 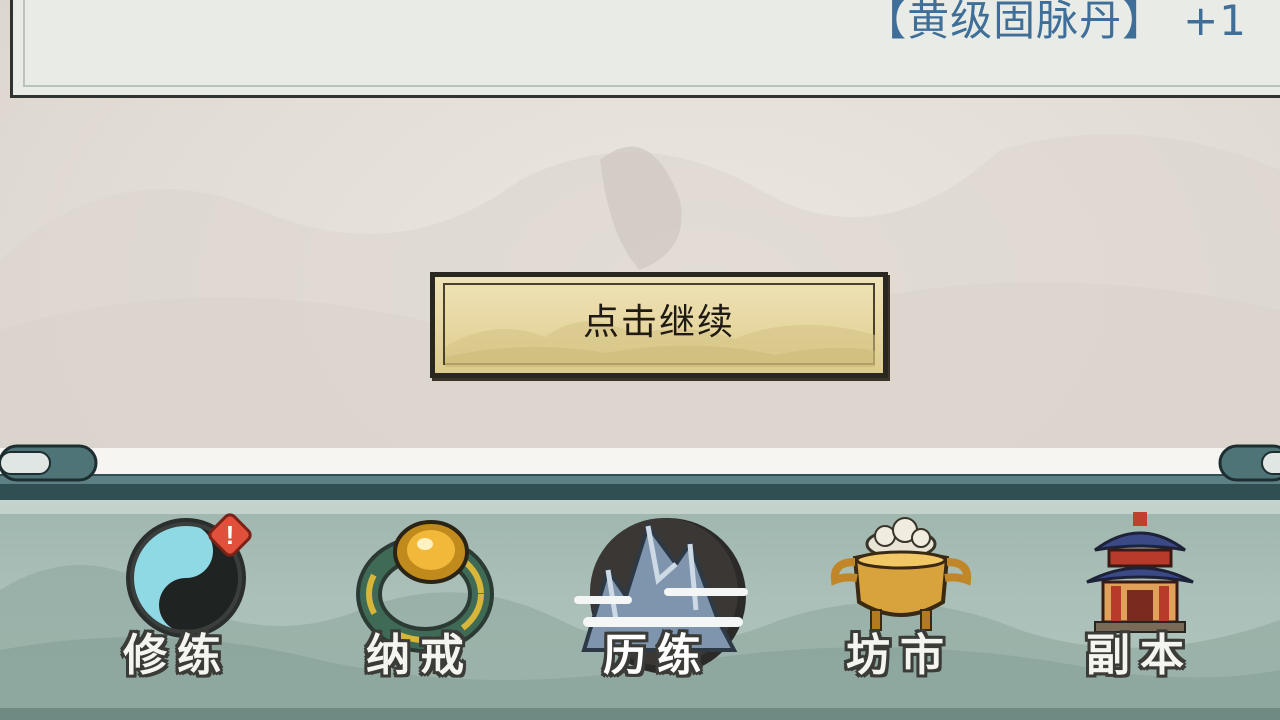 I want to click on reward-panel: 【黄级固脉丹】 +1, so click(x=645, y=49).